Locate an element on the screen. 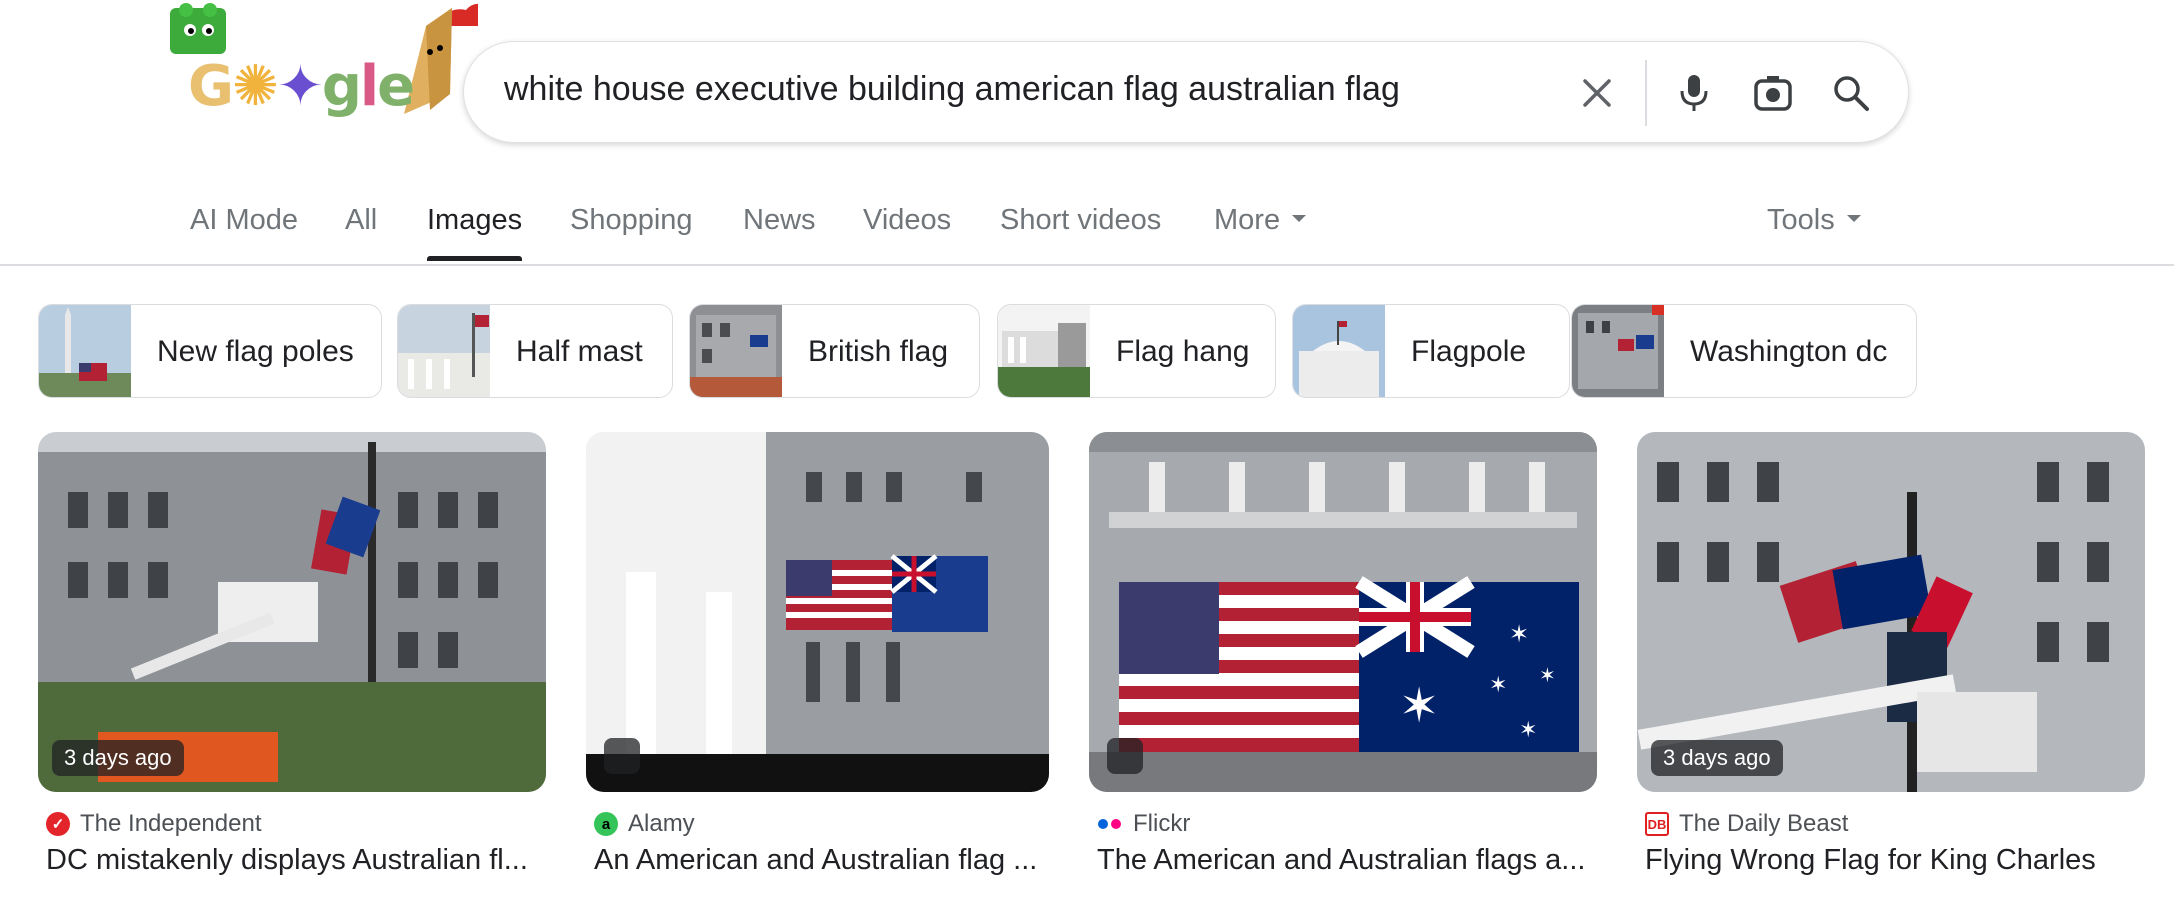  tools-label: Tools is located at coordinates (1801, 220).